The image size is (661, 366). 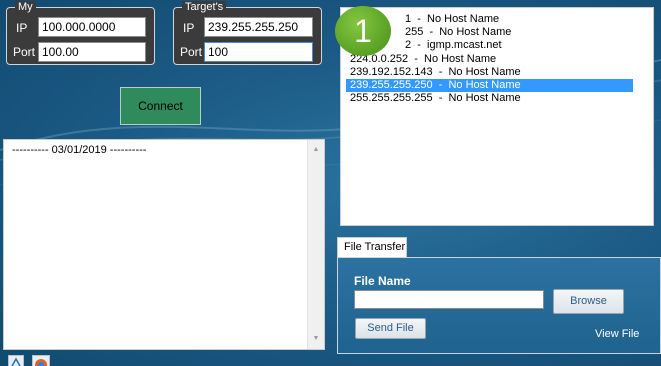 I want to click on step-badge: 1, so click(x=363, y=31).